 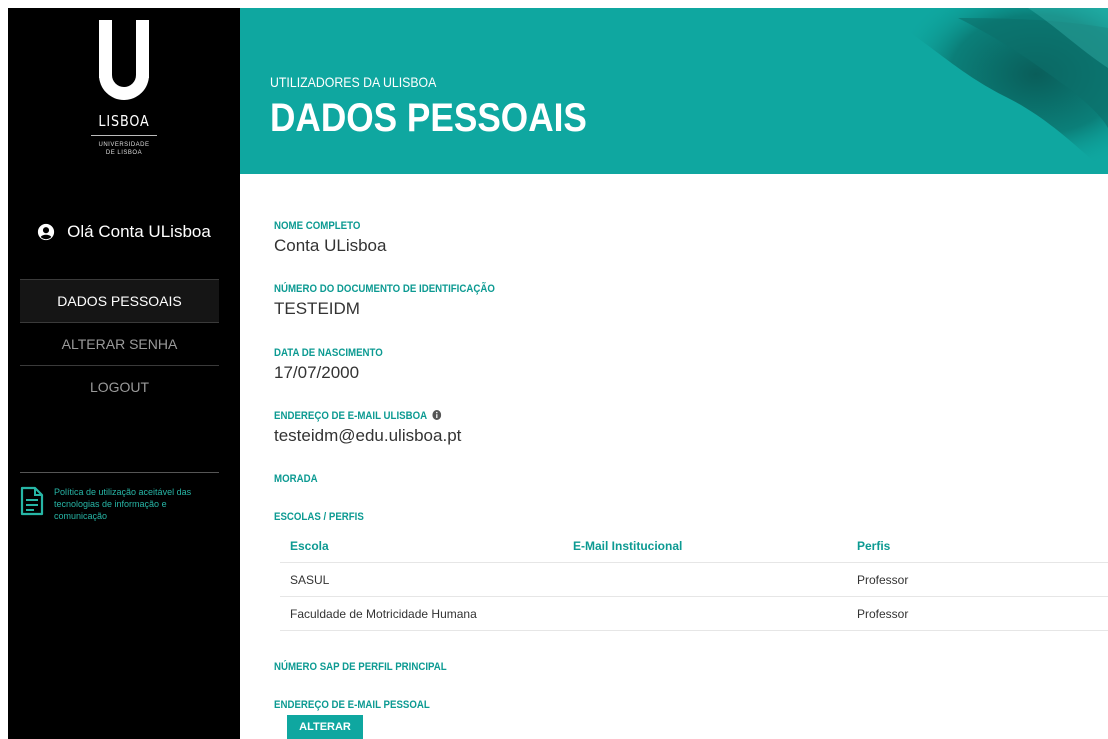 I want to click on documento-label: NÚMERO DO DOCUMENTO DE IDENTIFICAÇÃO, so click(x=384, y=289).